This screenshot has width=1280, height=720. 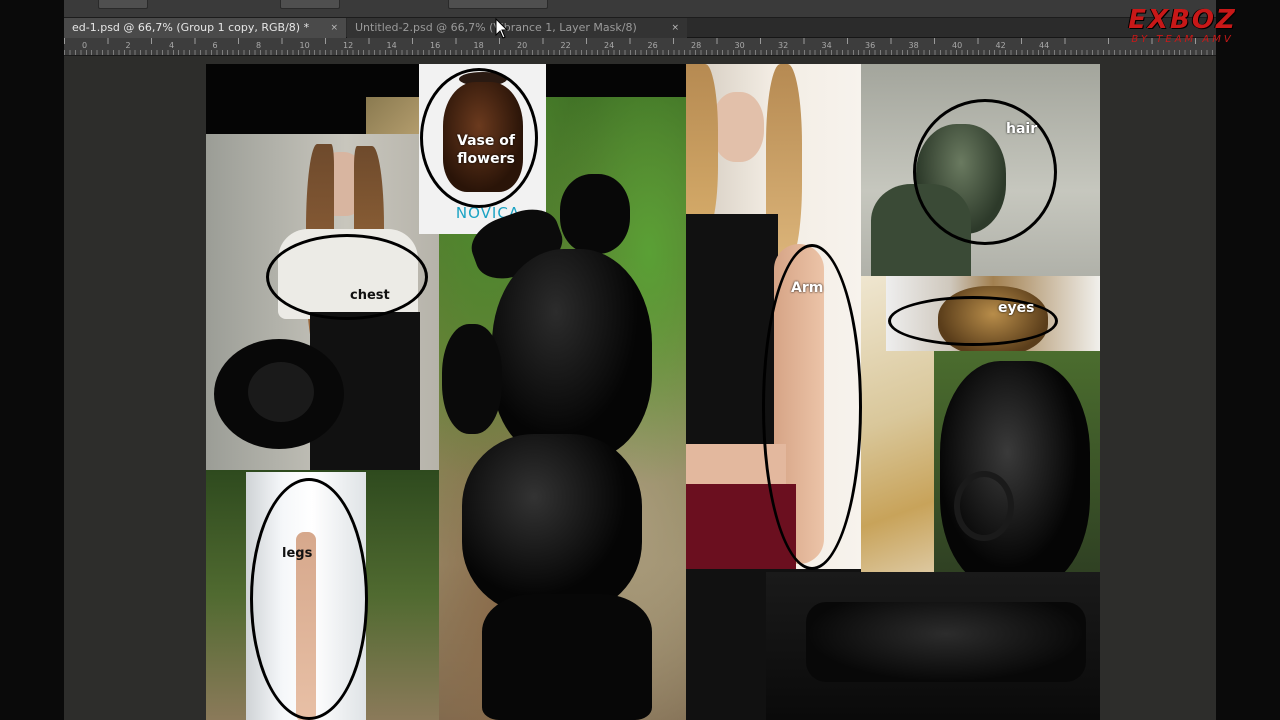 I want to click on logo-main-text: EXBOZ, so click(x=1182, y=20).